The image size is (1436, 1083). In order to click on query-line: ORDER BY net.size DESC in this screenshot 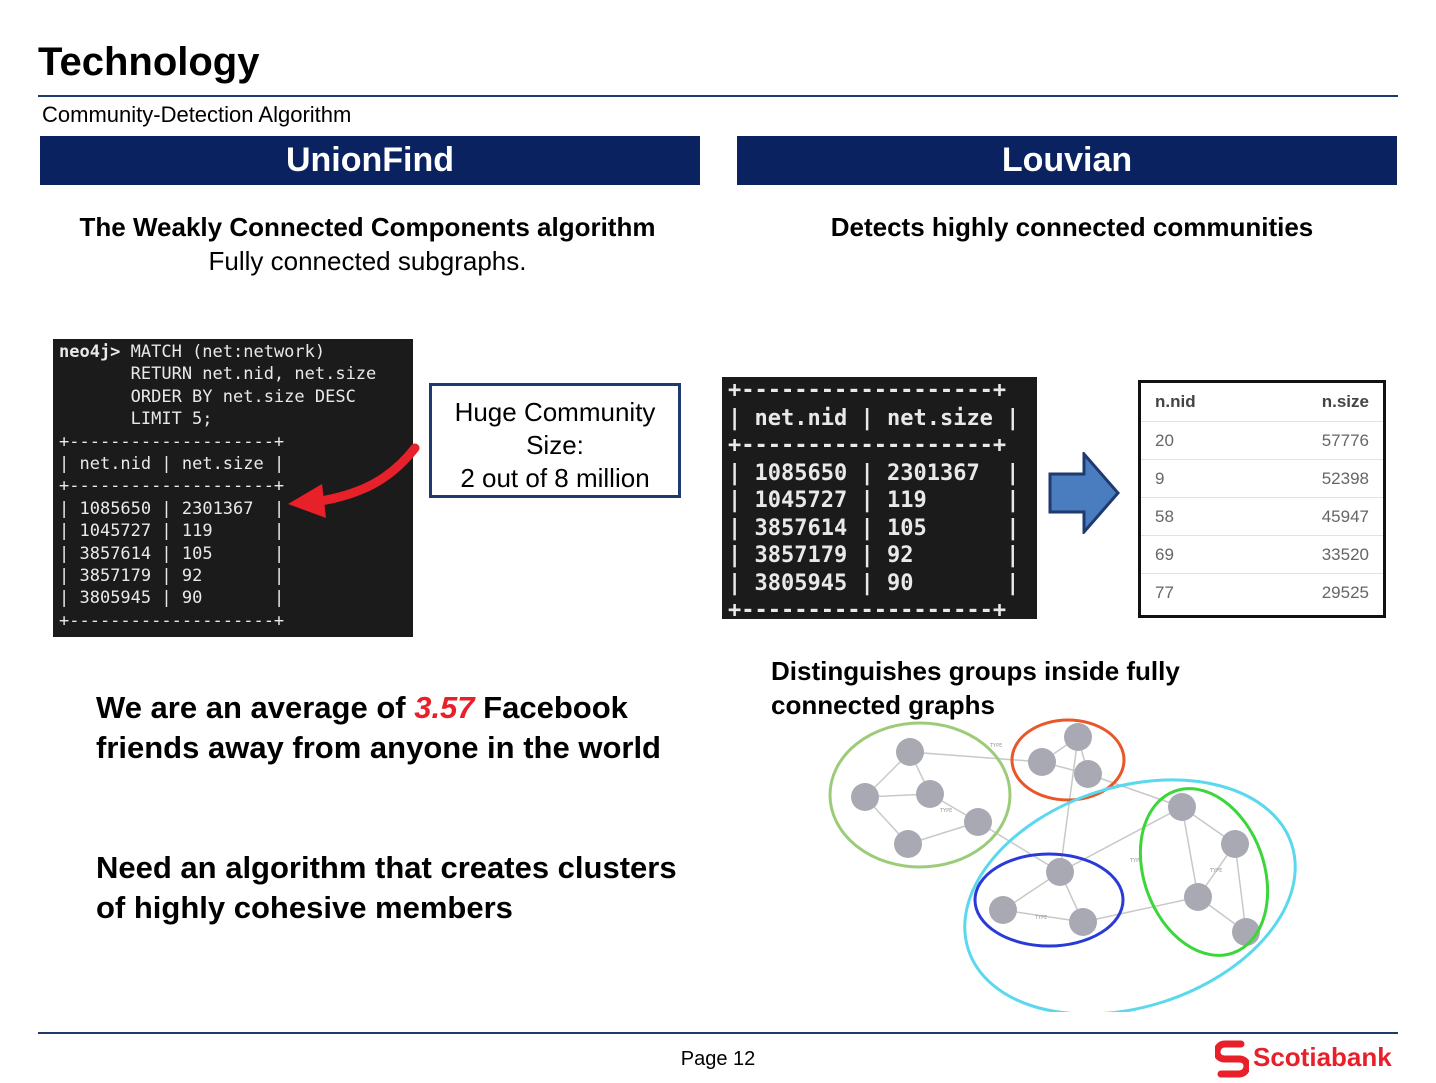, I will do `click(207, 396)`.